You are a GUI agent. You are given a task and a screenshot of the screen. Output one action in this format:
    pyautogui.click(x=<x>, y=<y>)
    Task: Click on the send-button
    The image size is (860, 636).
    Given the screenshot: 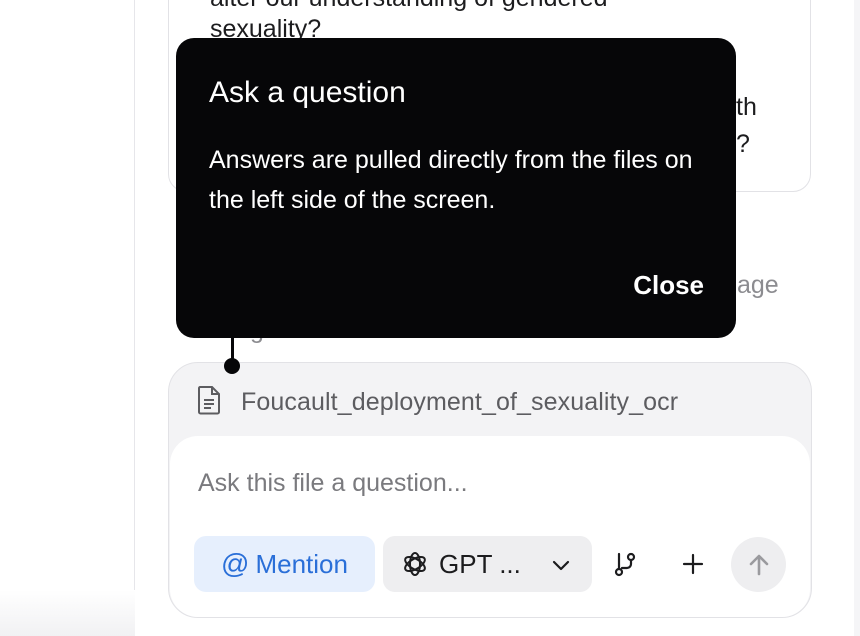 What is the action you would take?
    pyautogui.click(x=758, y=564)
    